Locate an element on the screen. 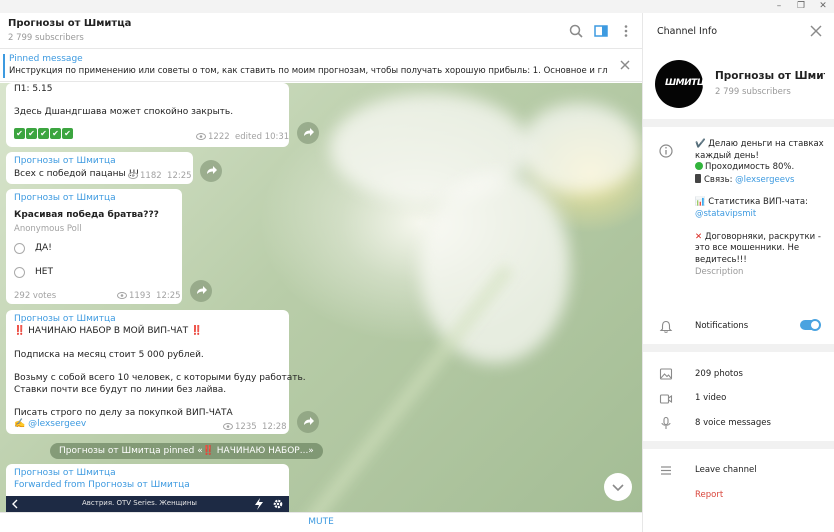 This screenshot has height=532, width=834. photo-icon is located at coordinates (666, 374).